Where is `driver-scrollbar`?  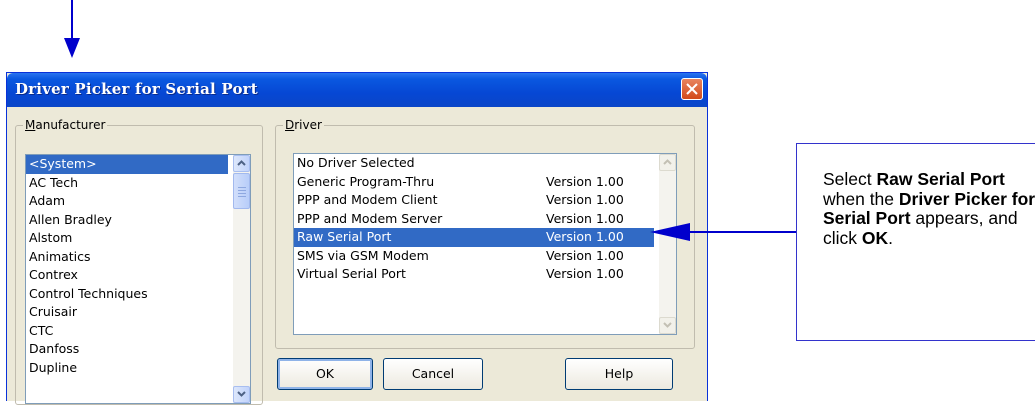 driver-scrollbar is located at coordinates (667, 244).